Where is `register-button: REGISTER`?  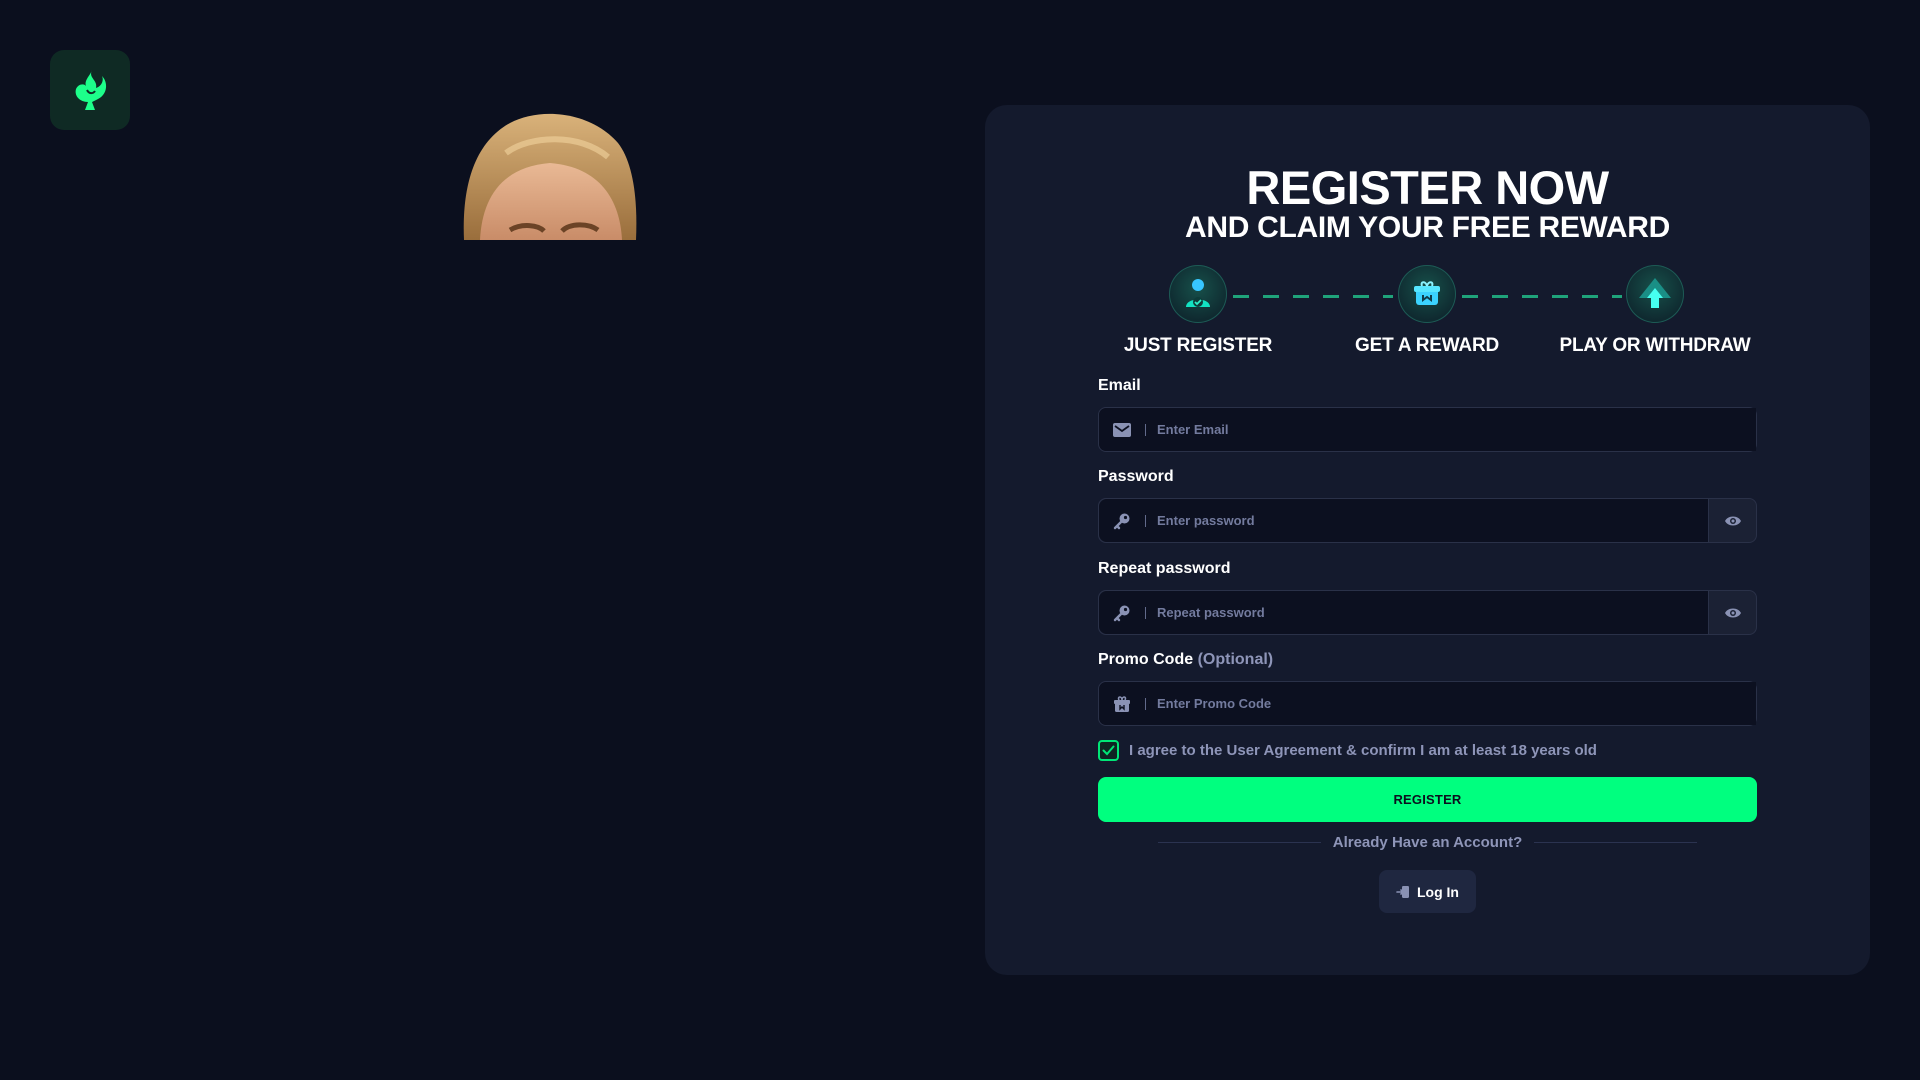 register-button: REGISTER is located at coordinates (1427, 799).